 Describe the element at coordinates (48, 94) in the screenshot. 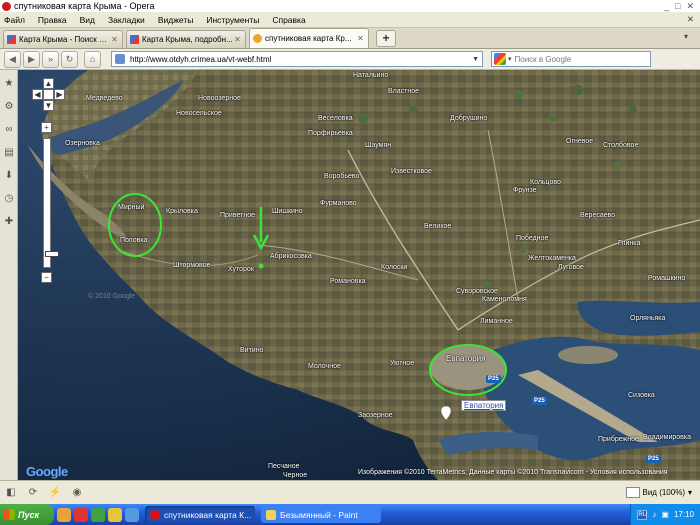

I see `pan-center-button` at that location.